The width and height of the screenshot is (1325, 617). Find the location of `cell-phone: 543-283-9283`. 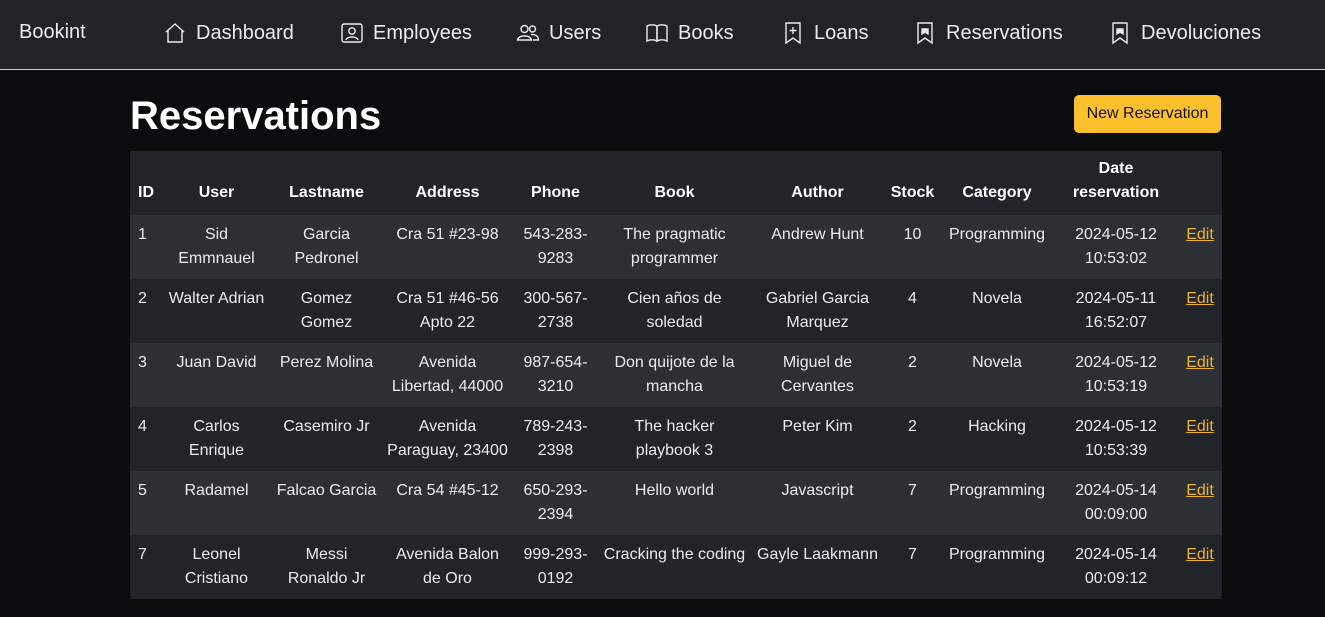

cell-phone: 543-283-9283 is located at coordinates (555, 246).